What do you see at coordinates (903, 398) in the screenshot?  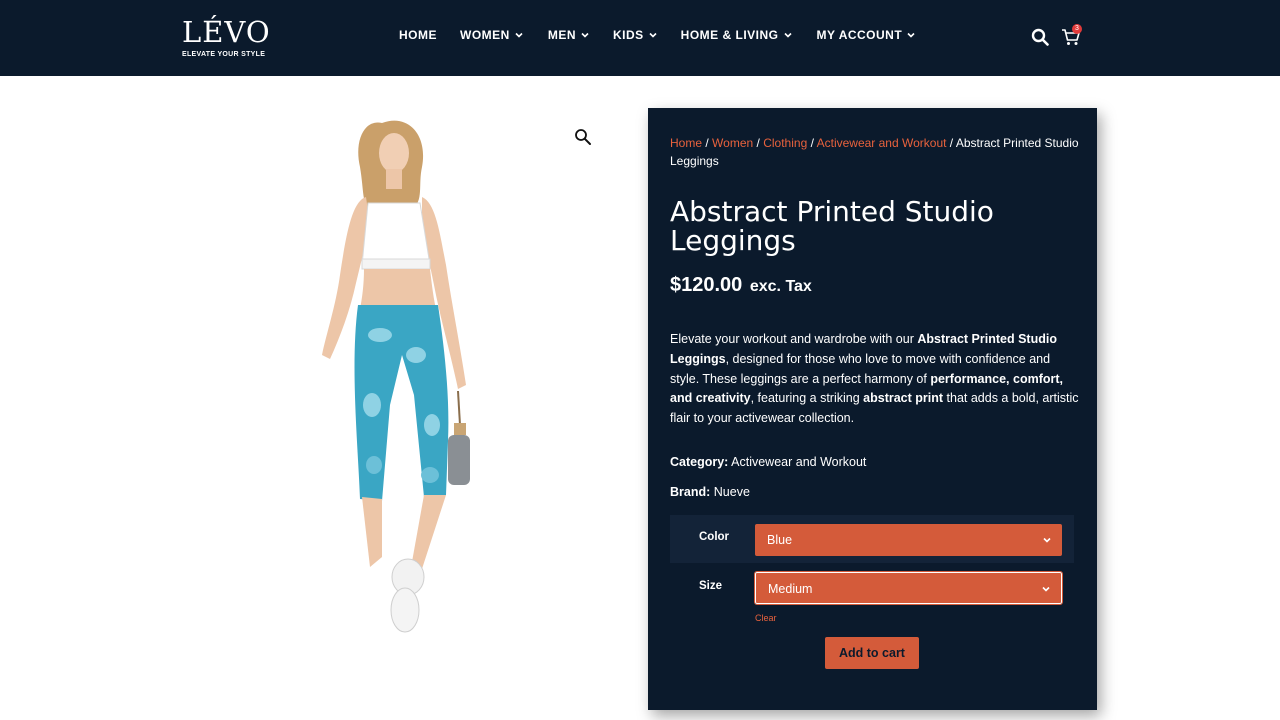 I see `description-bold: abstract print` at bounding box center [903, 398].